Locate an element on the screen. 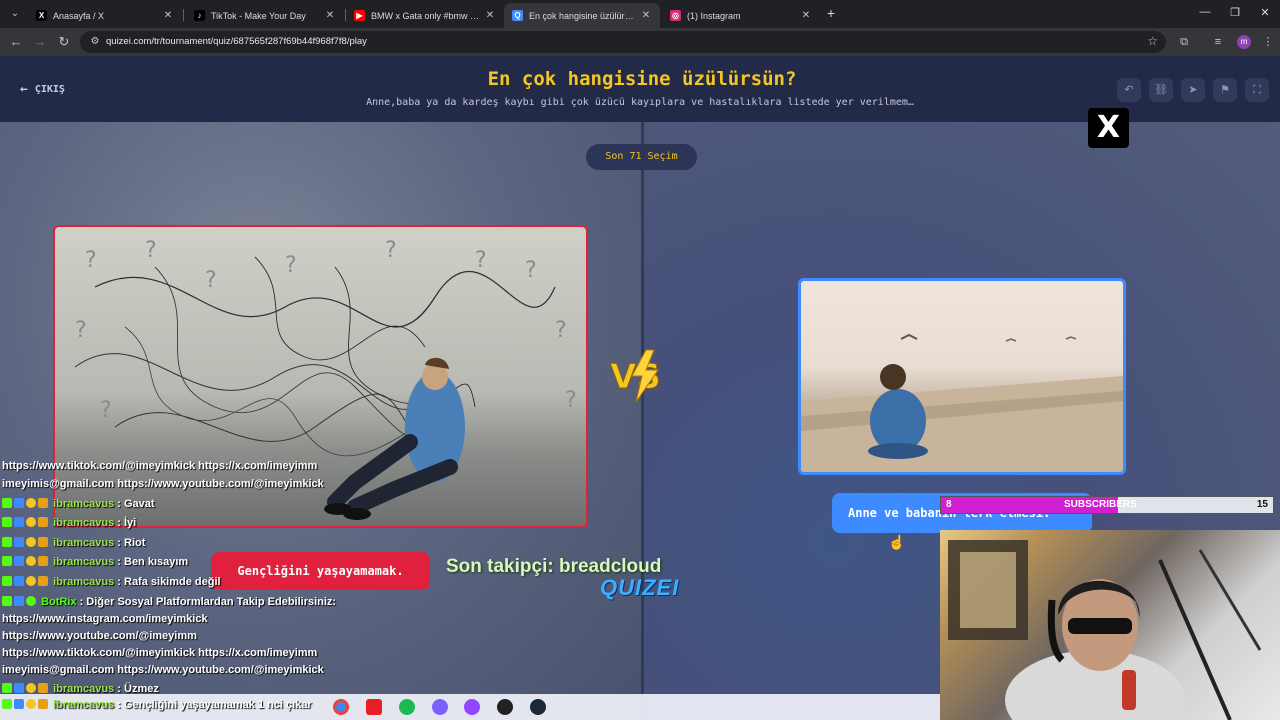 This screenshot has width=1280, height=720. restore-icon: ❐ is located at coordinates (1235, 12).